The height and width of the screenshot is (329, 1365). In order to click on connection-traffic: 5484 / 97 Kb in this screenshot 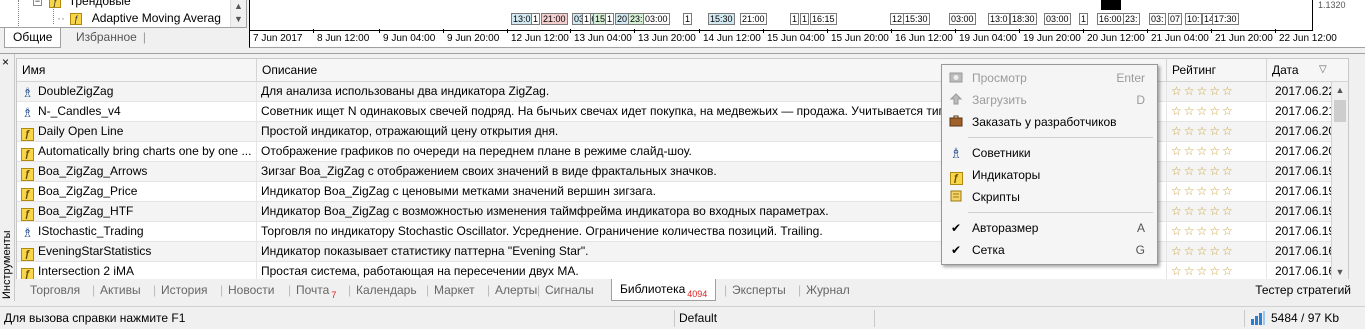, I will do `click(1305, 318)`.